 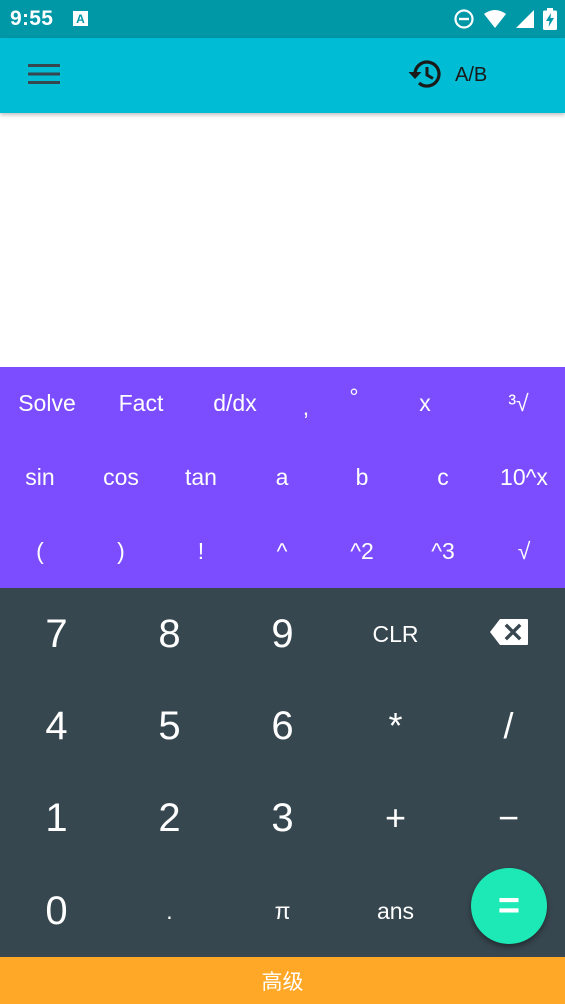 I want to click on b-variable-key: b, so click(x=362, y=477).